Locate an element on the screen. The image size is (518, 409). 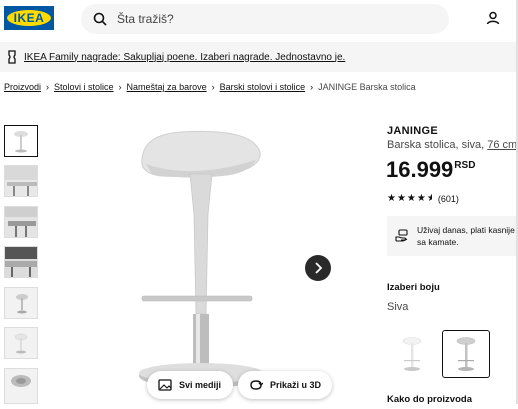
color-swatch-grey is located at coordinates (466, 354).